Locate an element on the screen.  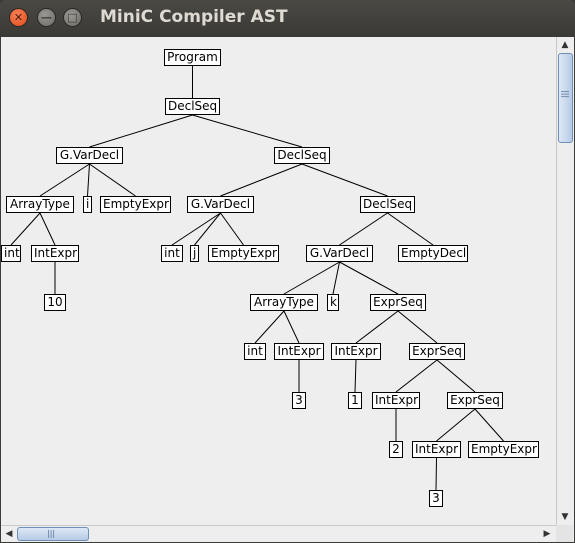
minimize-icon: — is located at coordinates (46, 17).